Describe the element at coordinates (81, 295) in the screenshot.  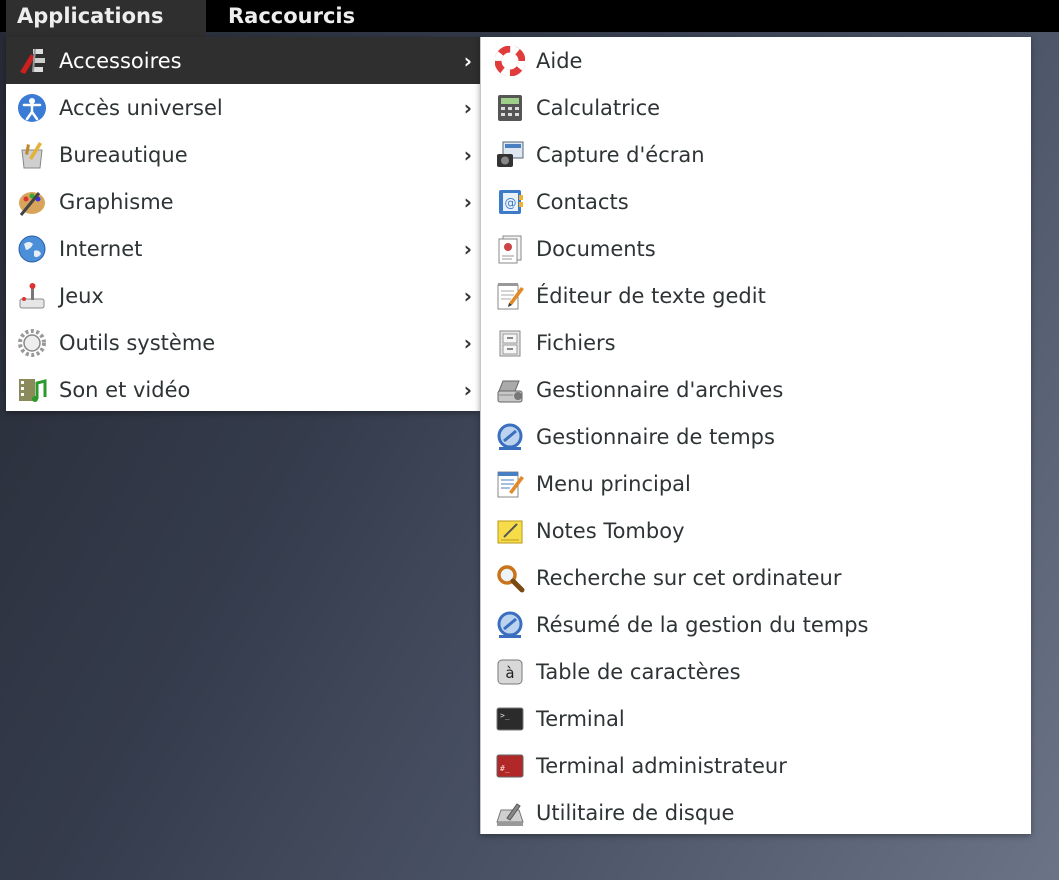
I see `menu-item-label: Jeux` at that location.